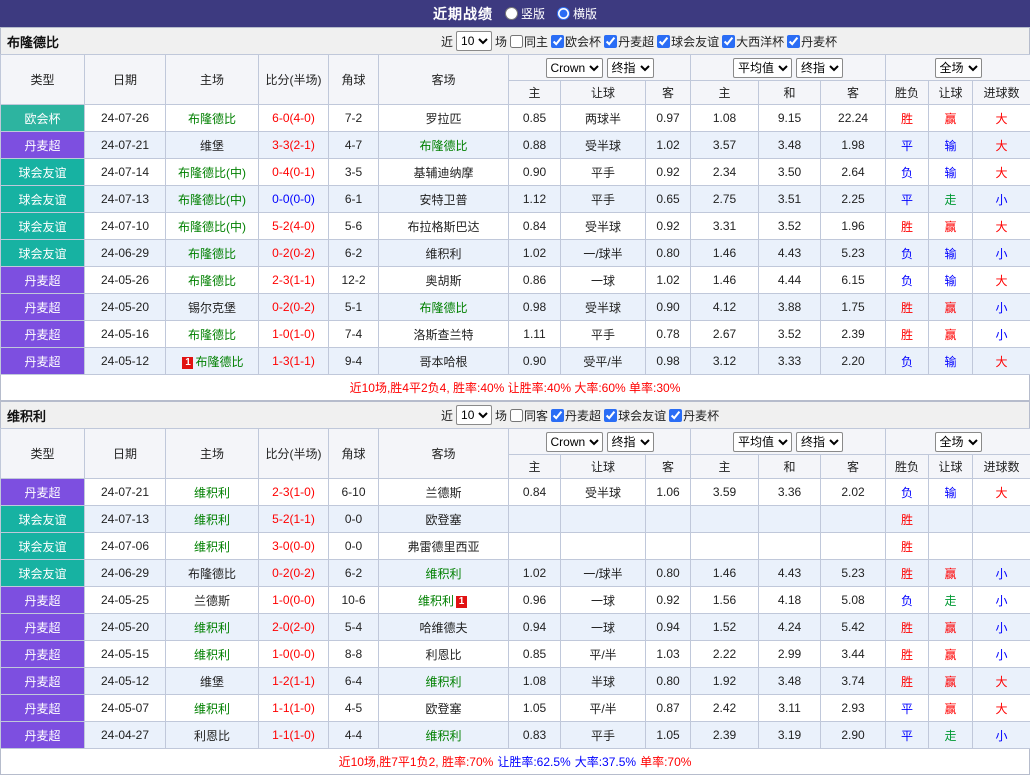 This screenshot has width=1030, height=775. I want to click on bookmaker-dropdown-cell: Crown终指, so click(600, 68).